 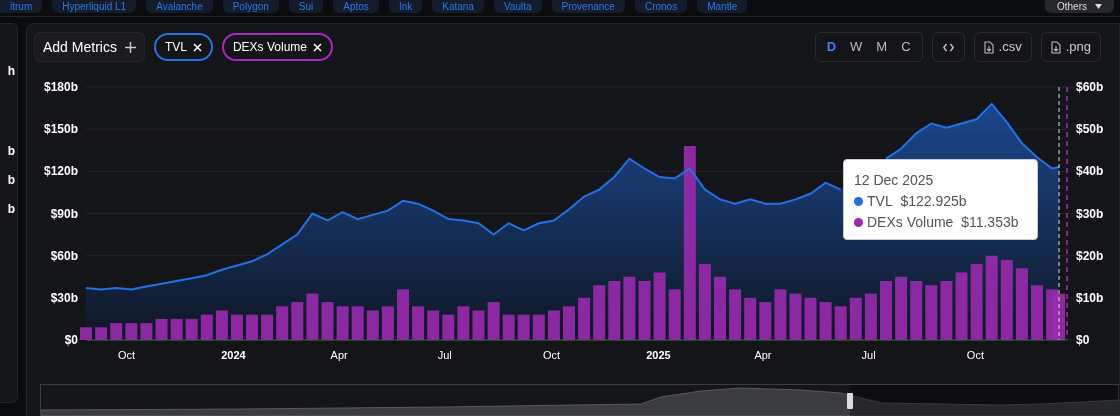 I want to click on chain-tab: Sui, so click(x=306, y=6).